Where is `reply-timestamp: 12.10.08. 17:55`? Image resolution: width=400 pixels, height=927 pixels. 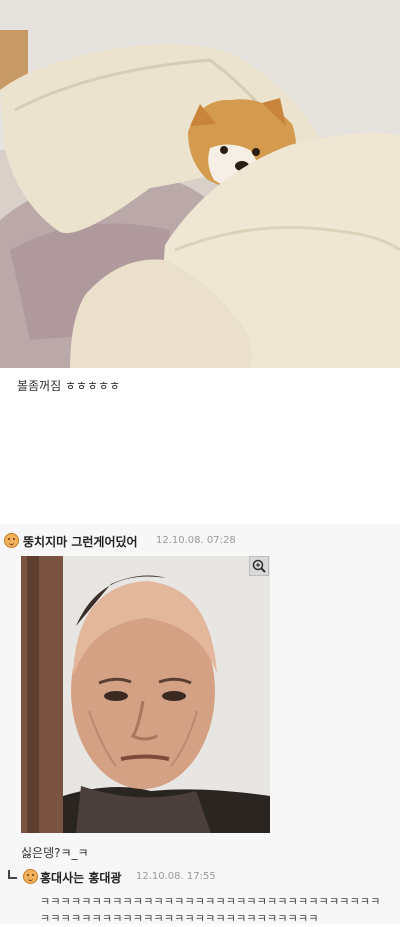
reply-timestamp: 12.10.08. 17:55 is located at coordinates (176, 876).